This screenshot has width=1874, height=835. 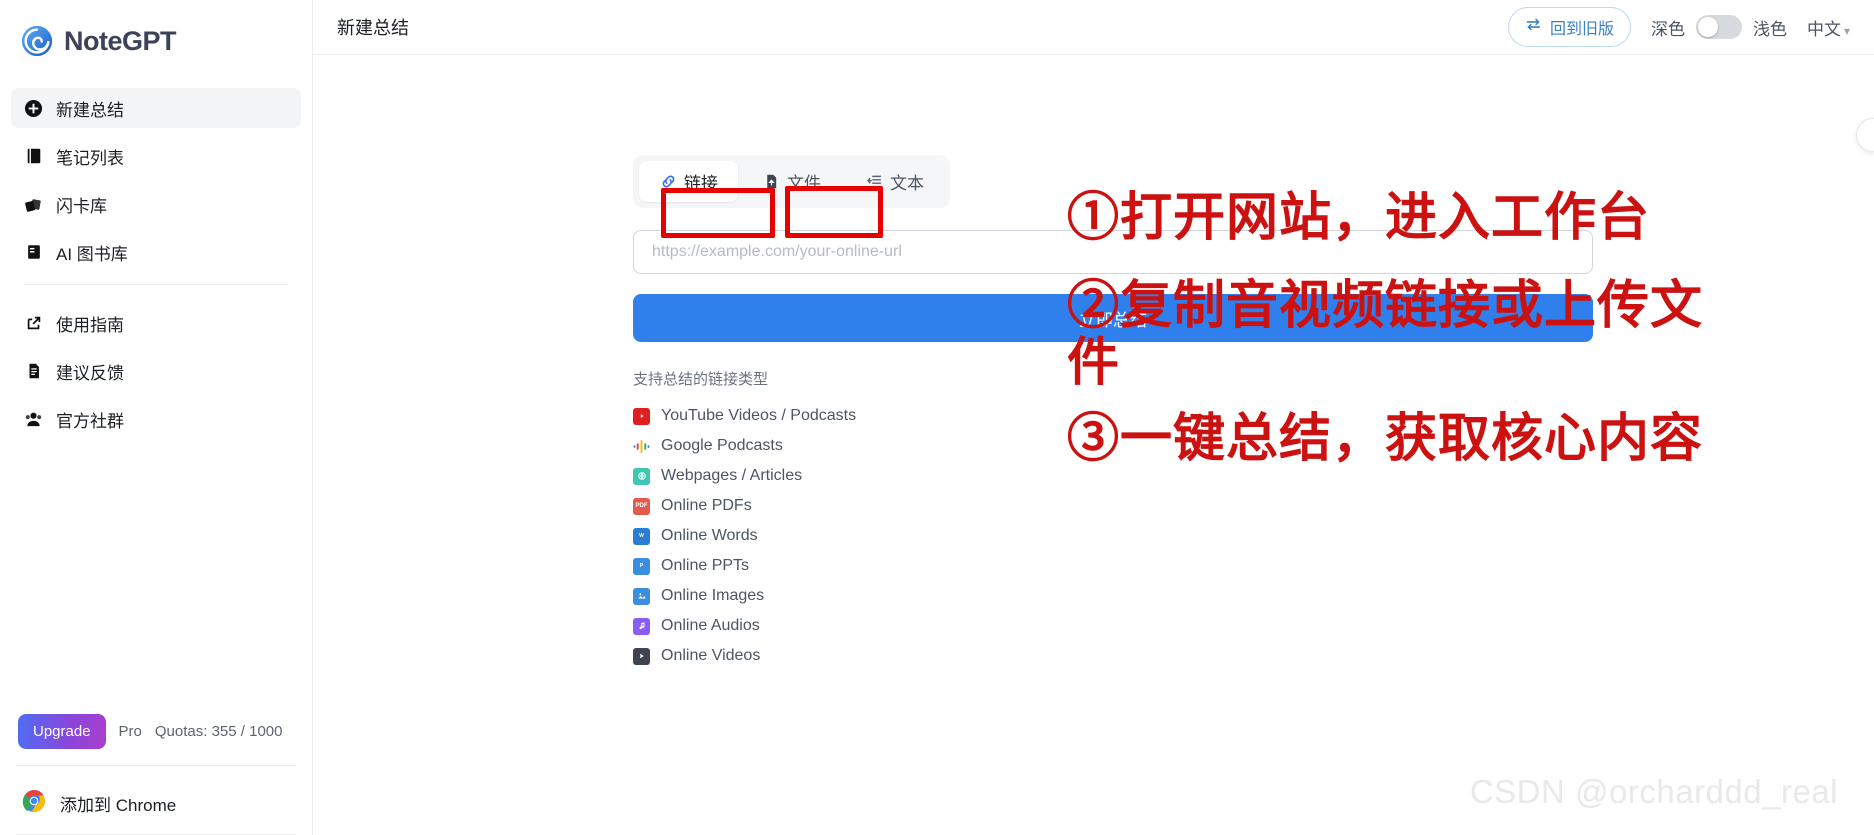 What do you see at coordinates (37, 41) in the screenshot?
I see `spiral-logo-icon` at bounding box center [37, 41].